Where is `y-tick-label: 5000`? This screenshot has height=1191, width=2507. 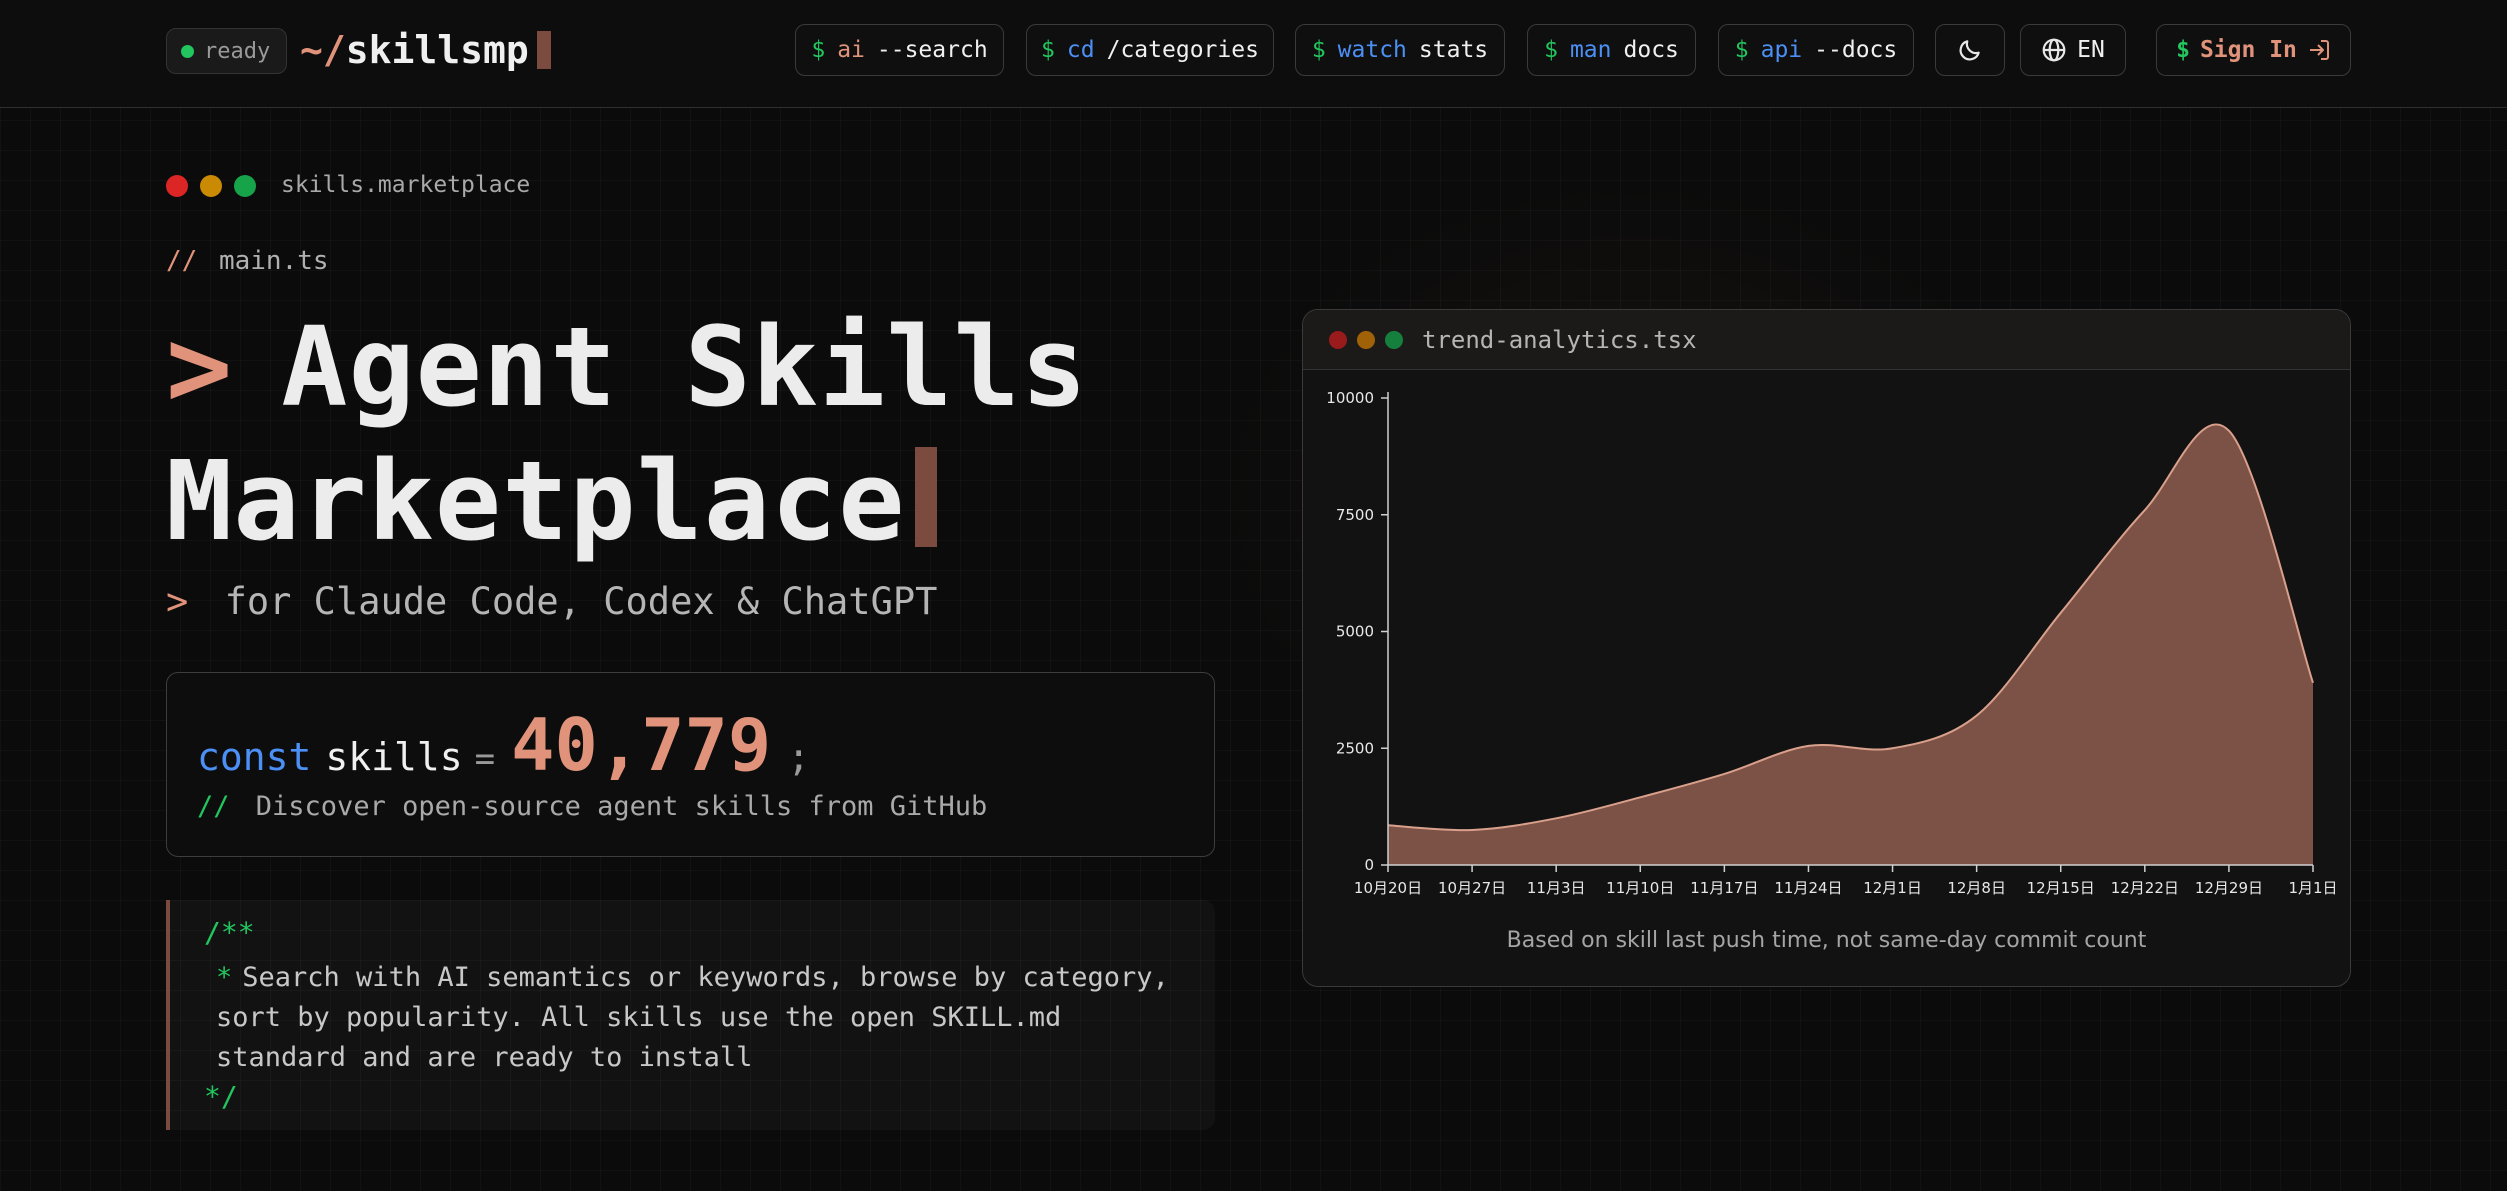 y-tick-label: 5000 is located at coordinates (1355, 632).